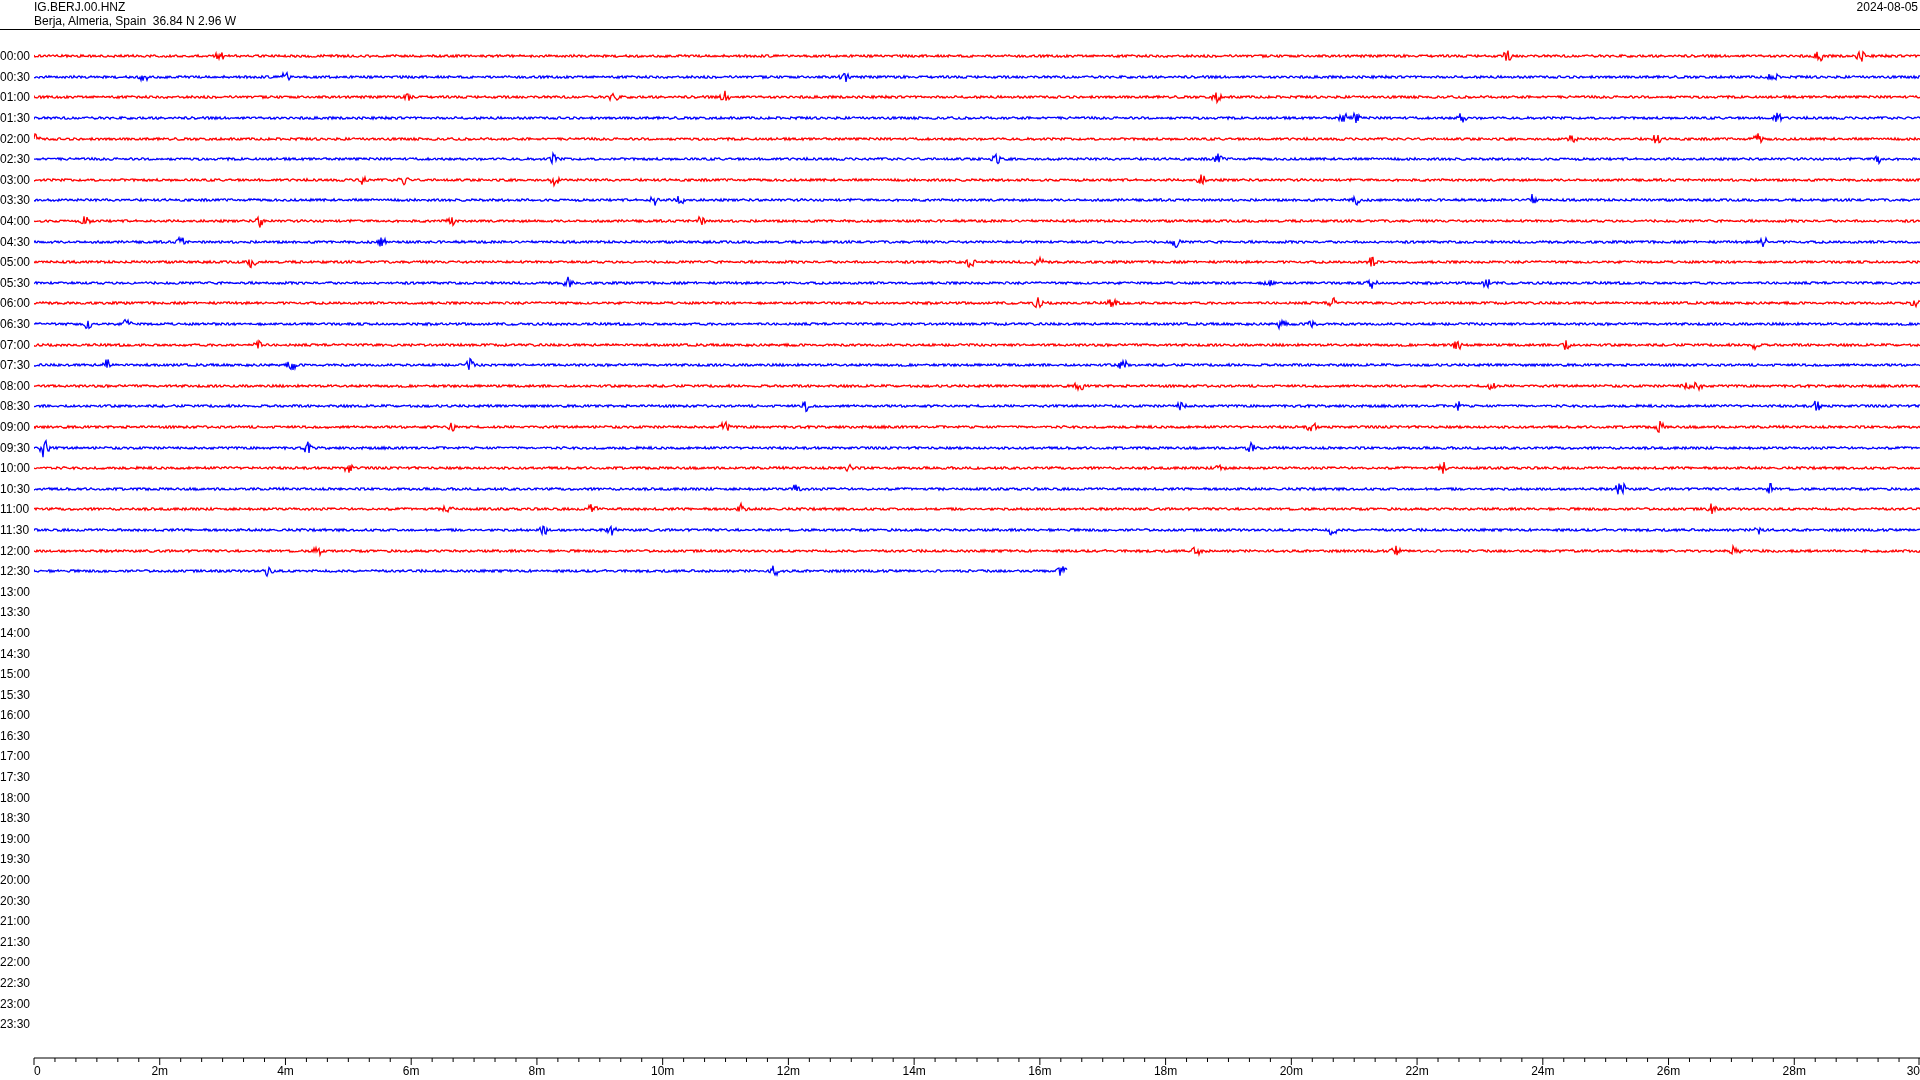  I want to click on time-label: 06:00, so click(16, 303).